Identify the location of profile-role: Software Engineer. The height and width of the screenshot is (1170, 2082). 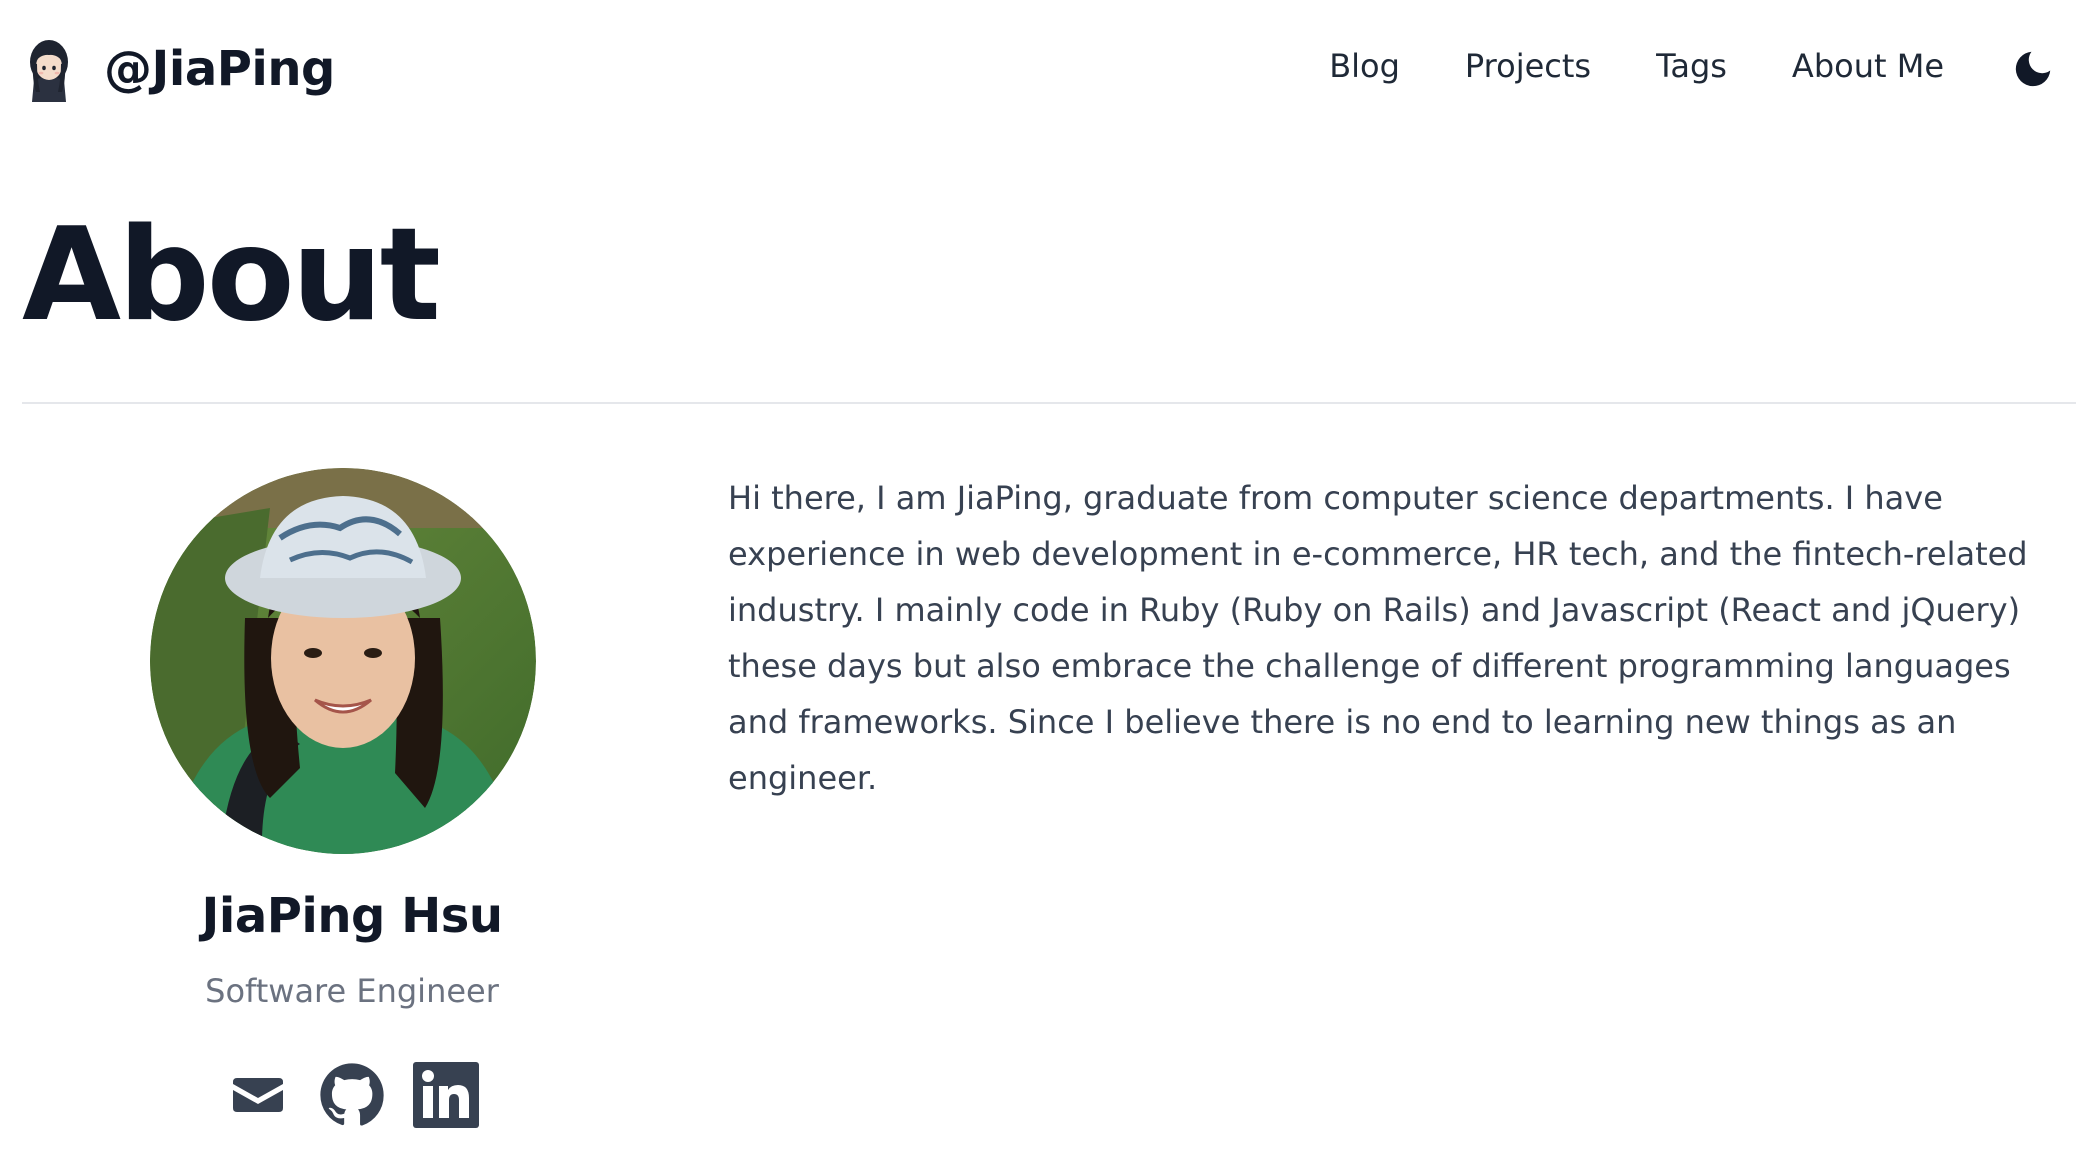
(352, 991).